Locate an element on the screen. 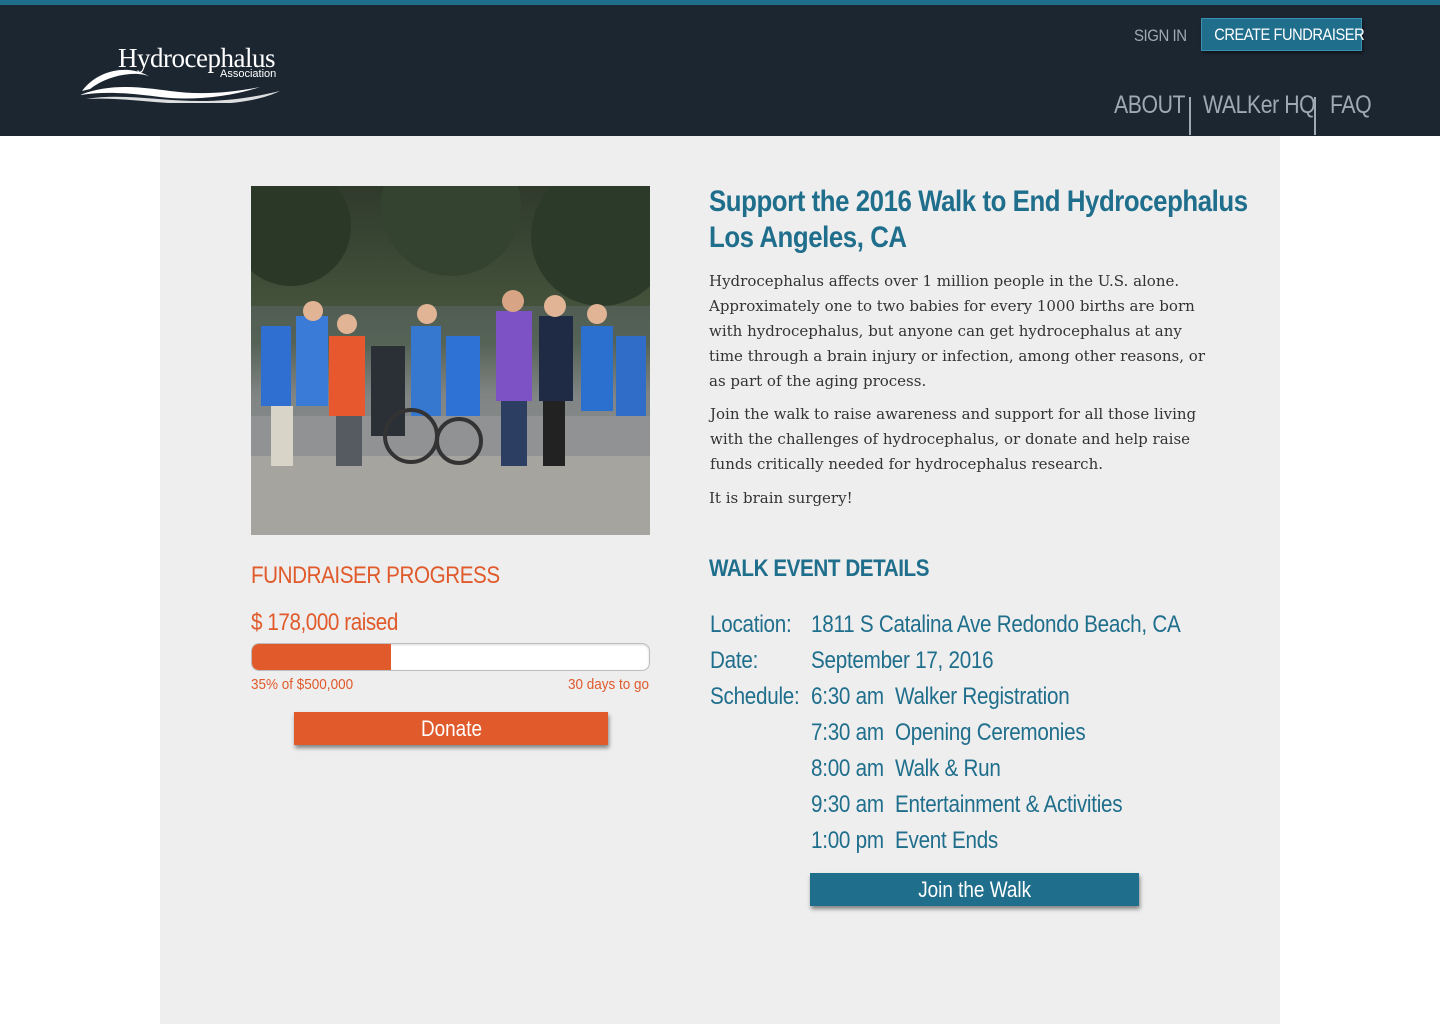  join-the-walk-button: Join the Walk is located at coordinates (974, 889).